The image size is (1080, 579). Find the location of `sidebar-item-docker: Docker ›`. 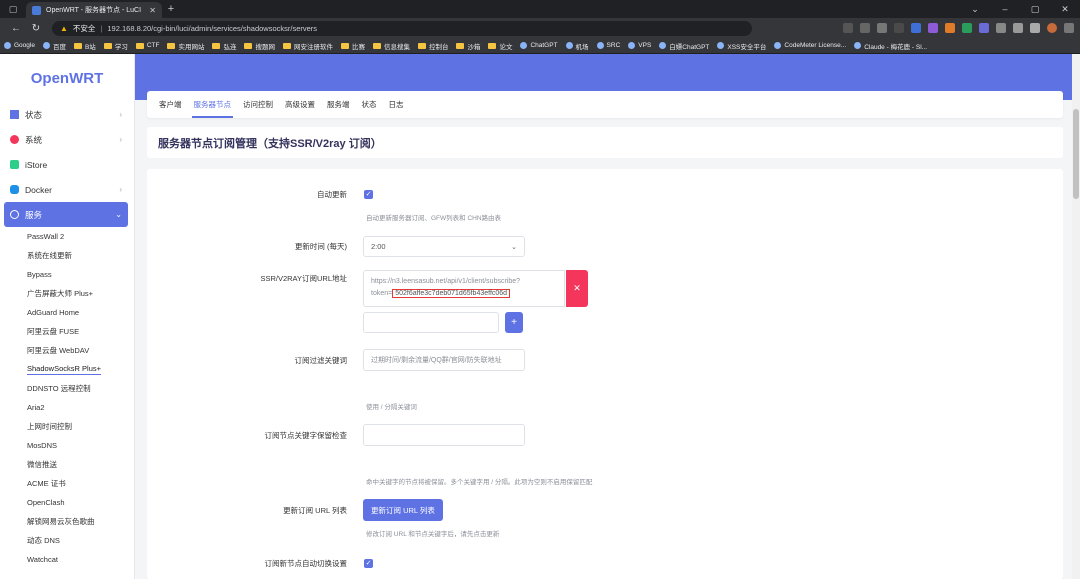

sidebar-item-docker: Docker › is located at coordinates (67, 189).